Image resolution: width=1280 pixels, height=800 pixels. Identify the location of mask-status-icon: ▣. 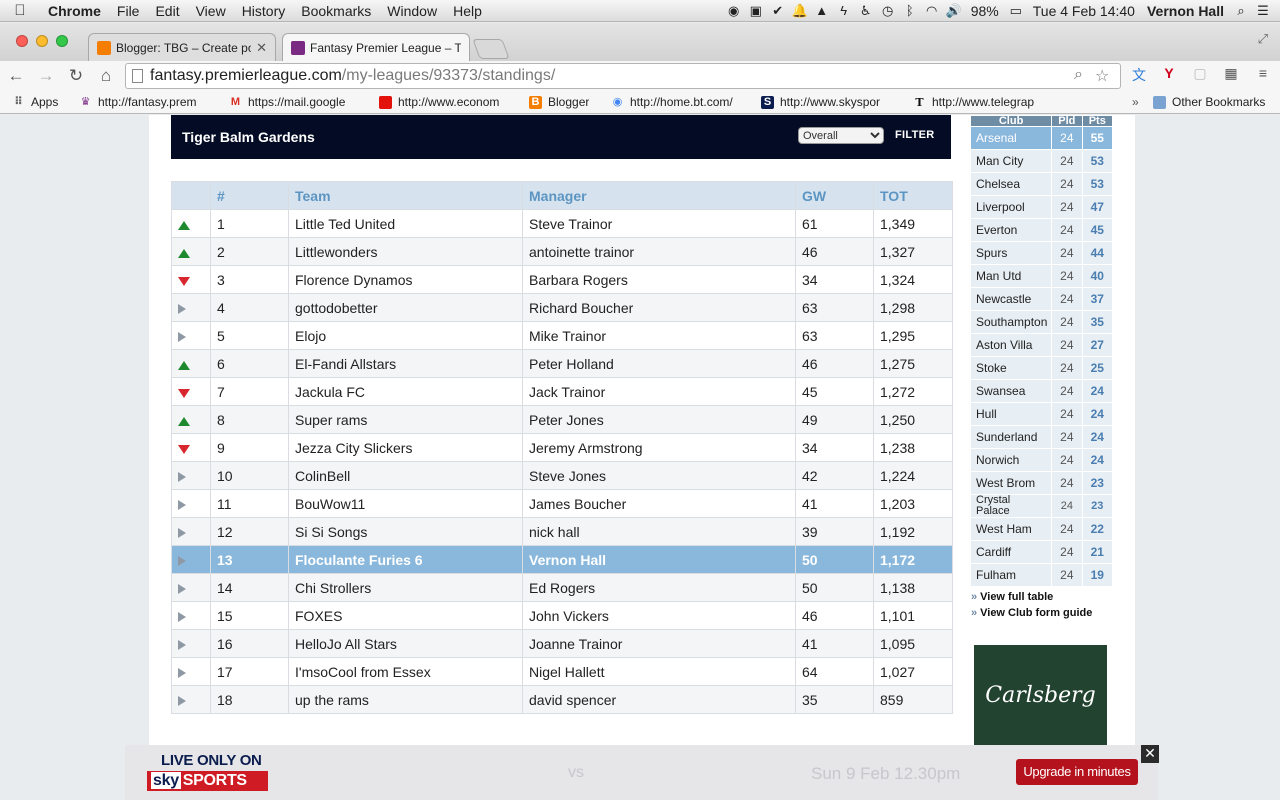
(756, 11).